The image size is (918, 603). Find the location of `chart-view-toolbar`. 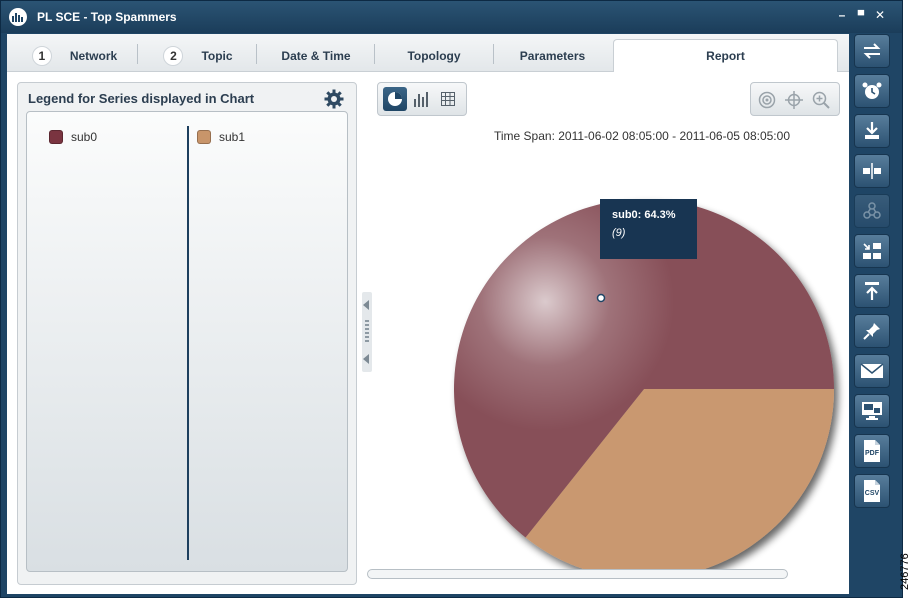

chart-view-toolbar is located at coordinates (422, 99).